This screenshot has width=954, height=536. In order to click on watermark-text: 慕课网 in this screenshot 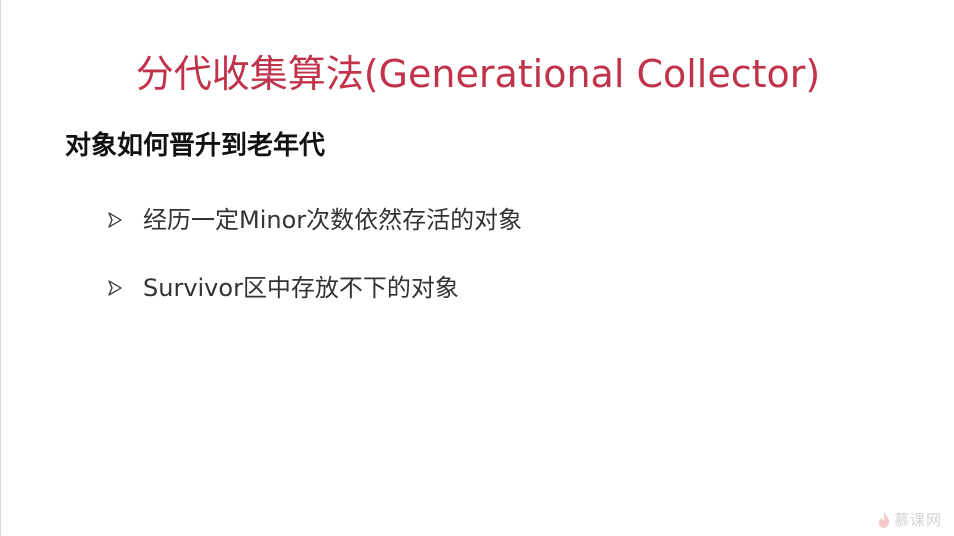, I will do `click(917, 520)`.